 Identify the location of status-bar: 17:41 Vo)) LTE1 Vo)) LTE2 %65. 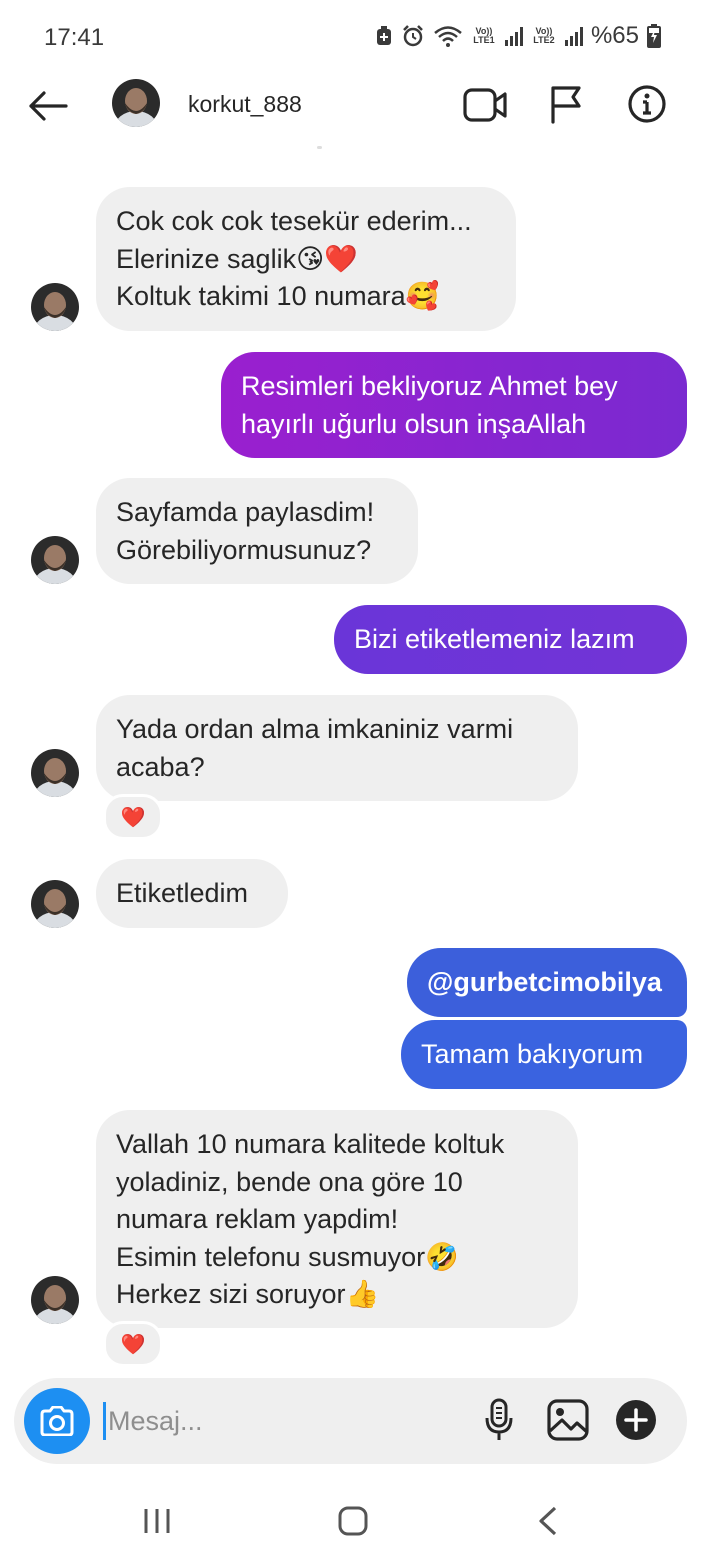
(350, 38).